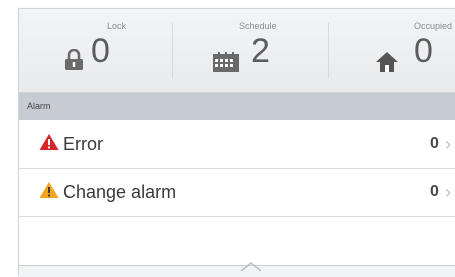 The width and height of the screenshot is (455, 277). I want to click on schedule-label: Schedule, so click(258, 26).